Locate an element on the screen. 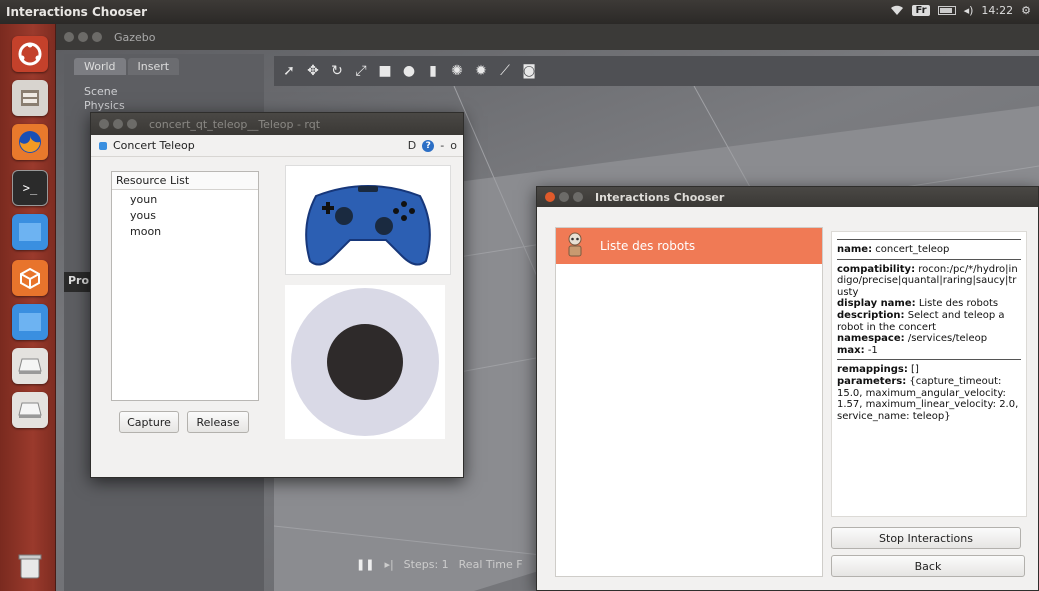 This screenshot has height=591, width=1039. joystick-knob is located at coordinates (365, 362).